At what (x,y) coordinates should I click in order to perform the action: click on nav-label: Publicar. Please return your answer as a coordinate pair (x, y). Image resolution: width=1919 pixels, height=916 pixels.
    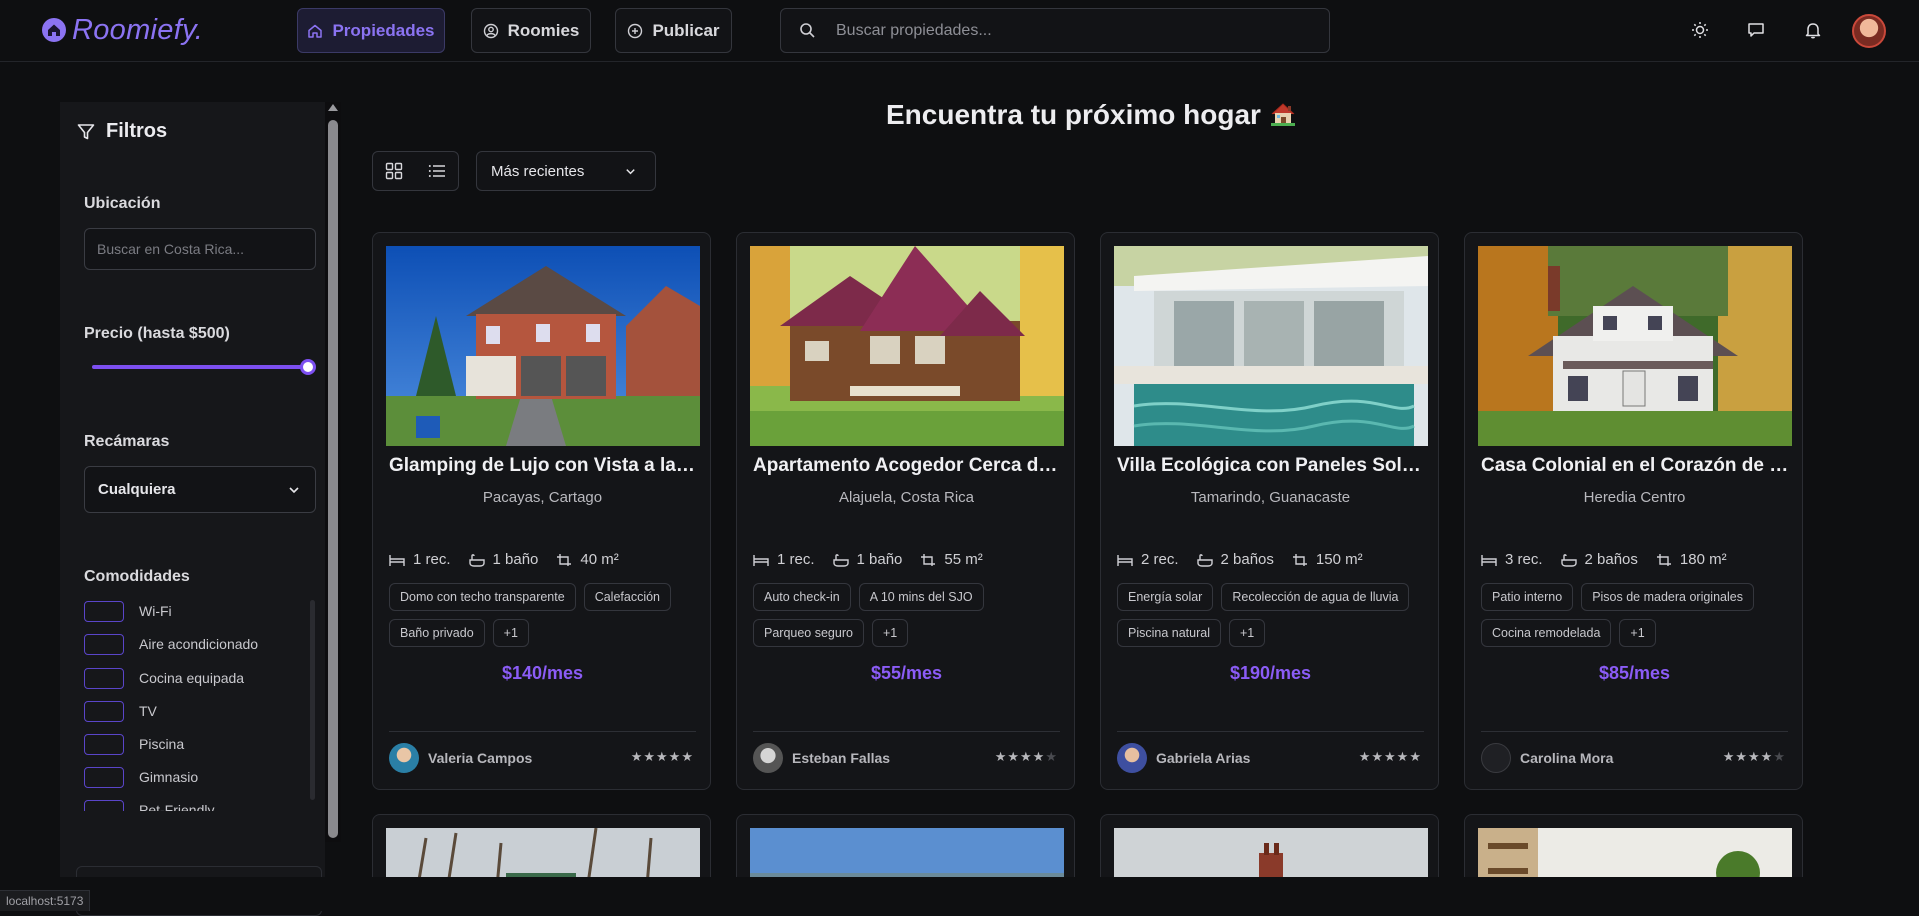
    Looking at the image, I should click on (686, 30).